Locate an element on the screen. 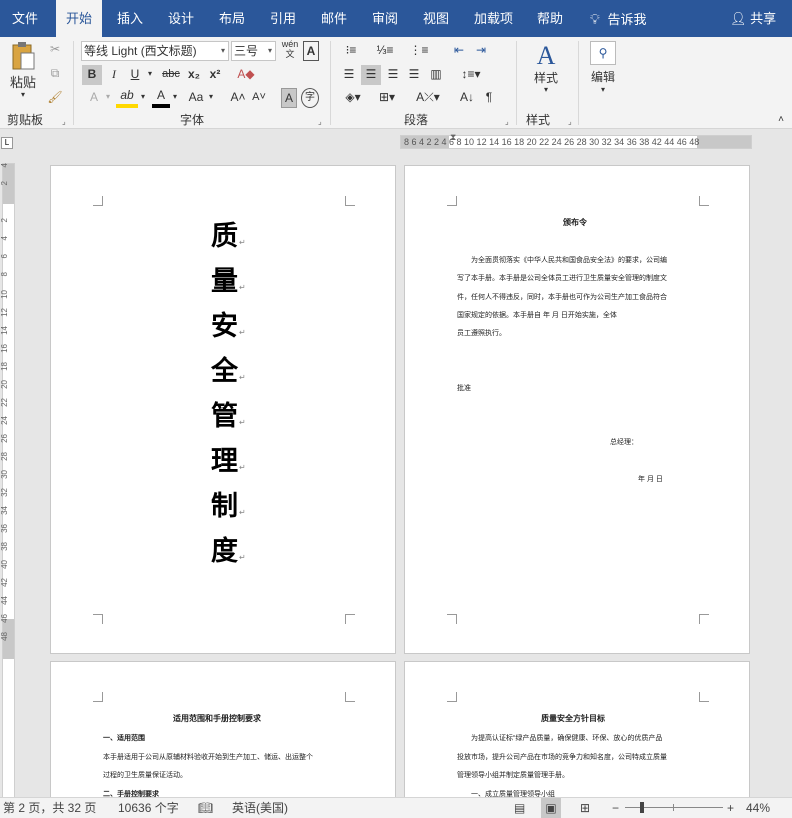 This screenshot has width=792, height=818. tab-view: 视图 is located at coordinates (436, 18).